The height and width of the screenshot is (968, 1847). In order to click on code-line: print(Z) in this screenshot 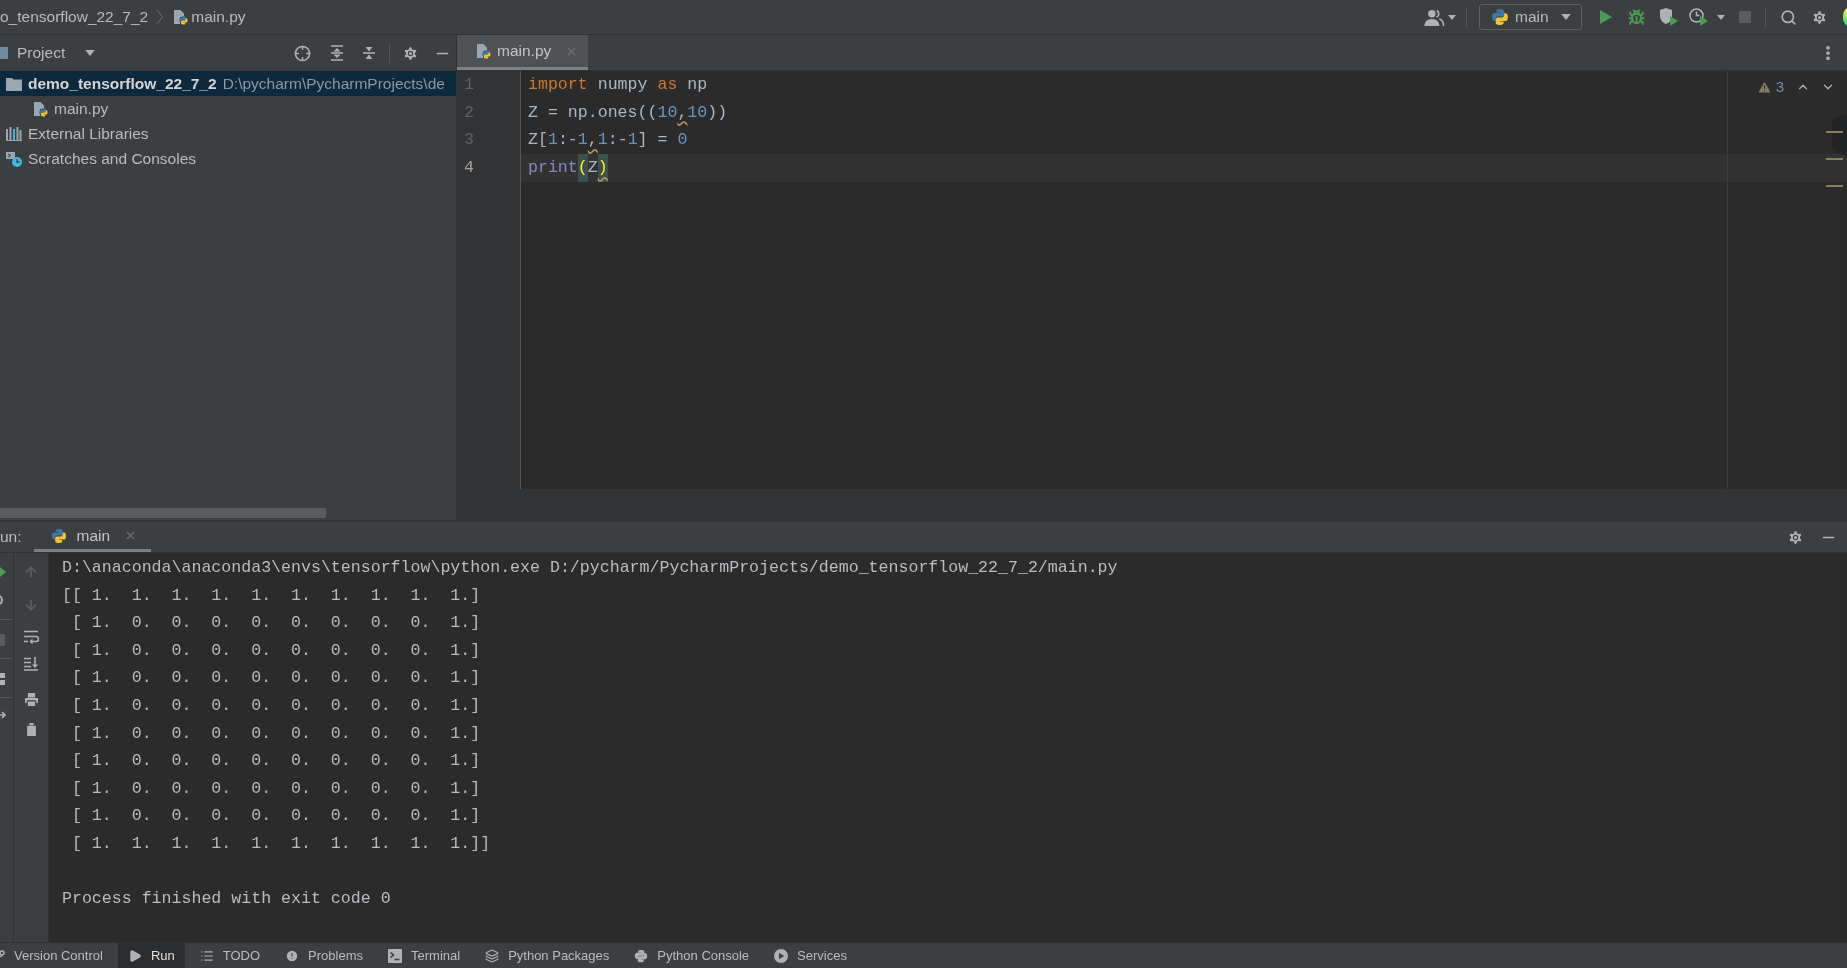, I will do `click(568, 168)`.